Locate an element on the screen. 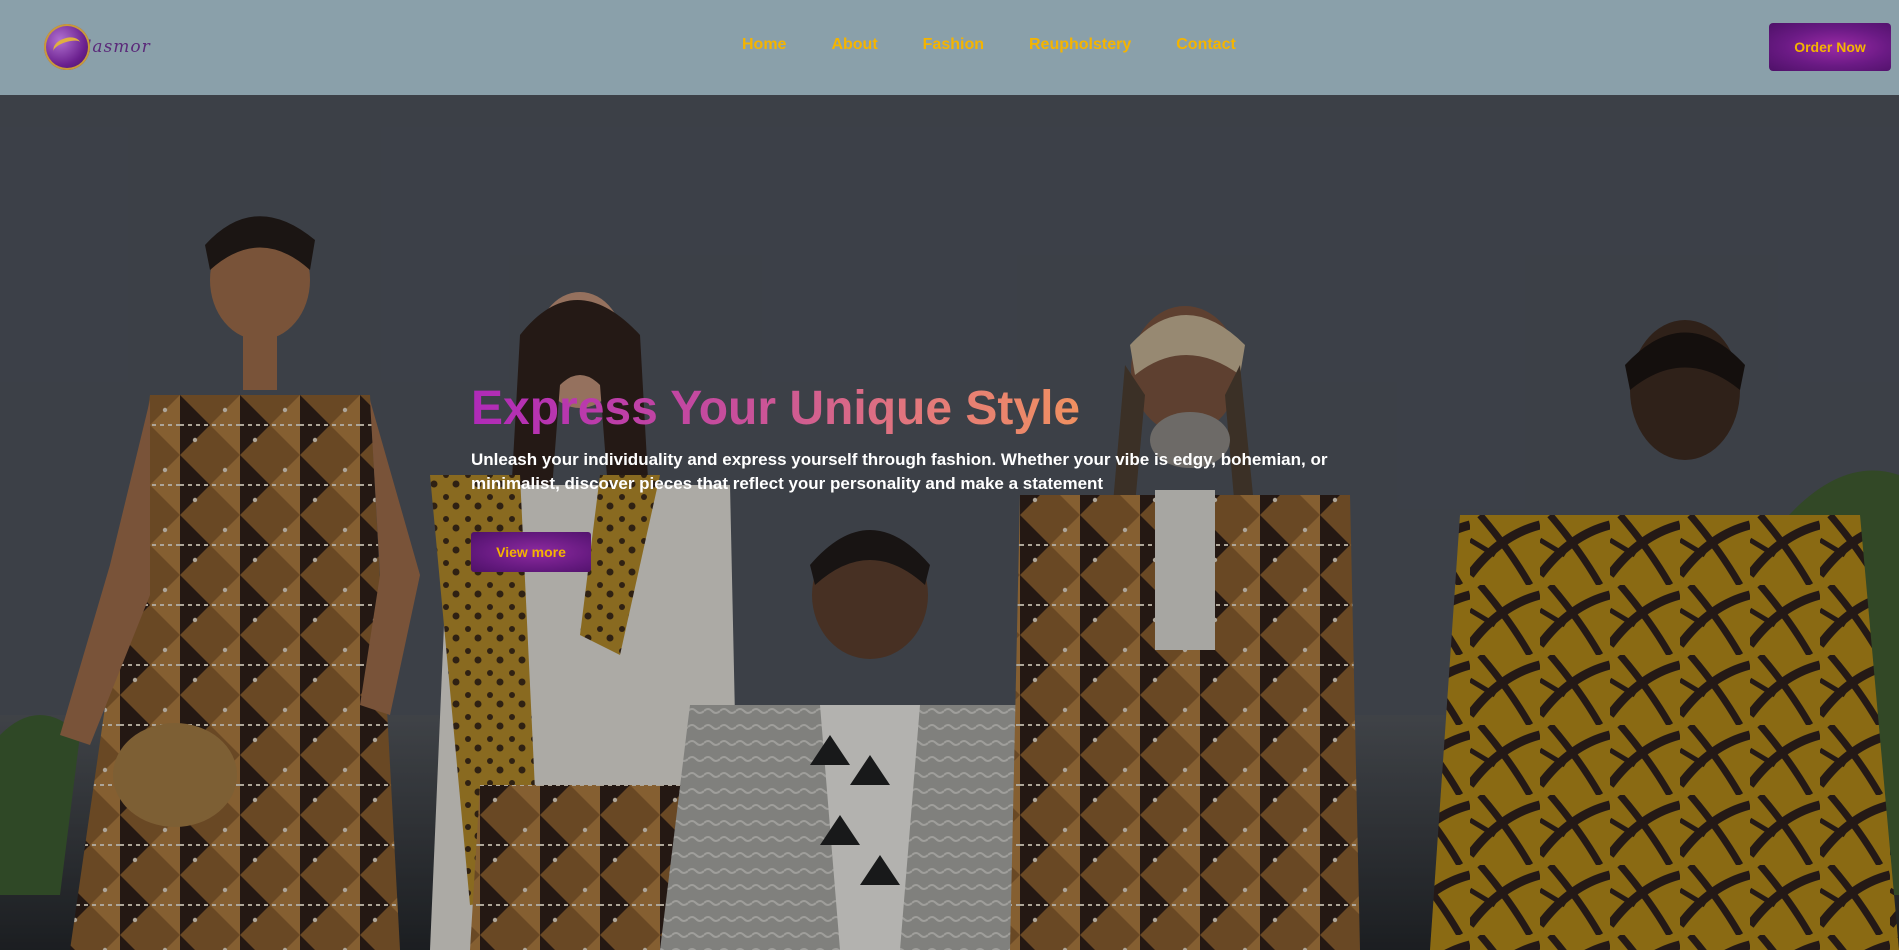  nav-link-home: Home is located at coordinates (764, 45).